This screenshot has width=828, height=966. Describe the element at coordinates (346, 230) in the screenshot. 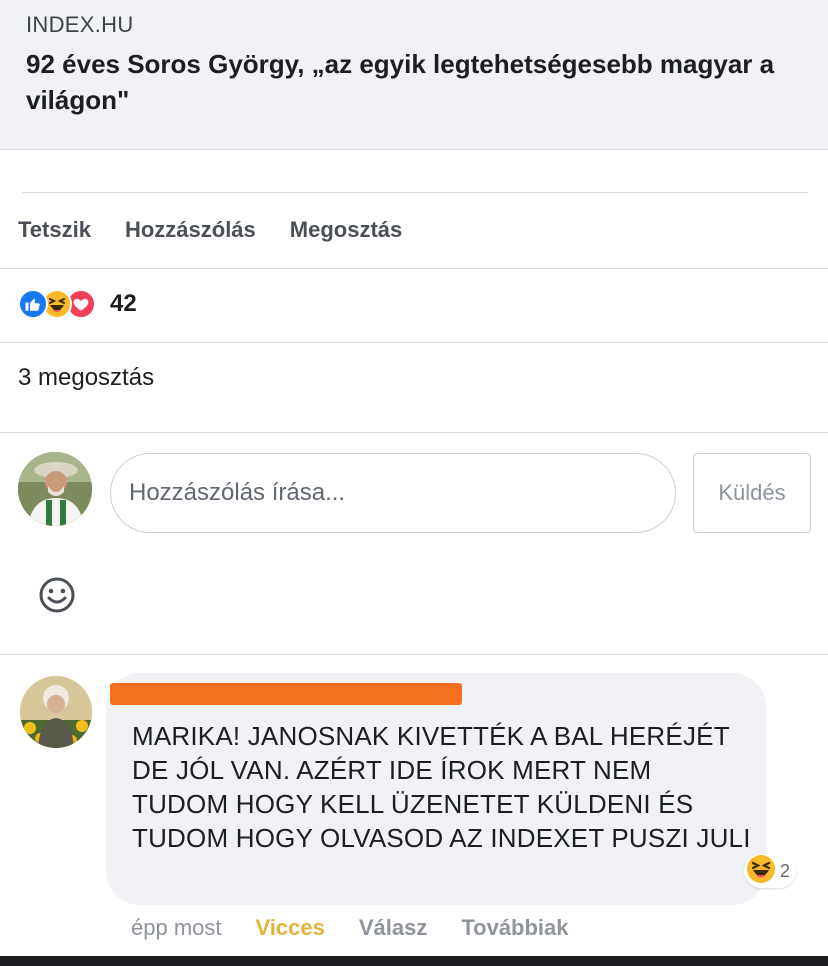

I see `share-button: Megosztás` at that location.